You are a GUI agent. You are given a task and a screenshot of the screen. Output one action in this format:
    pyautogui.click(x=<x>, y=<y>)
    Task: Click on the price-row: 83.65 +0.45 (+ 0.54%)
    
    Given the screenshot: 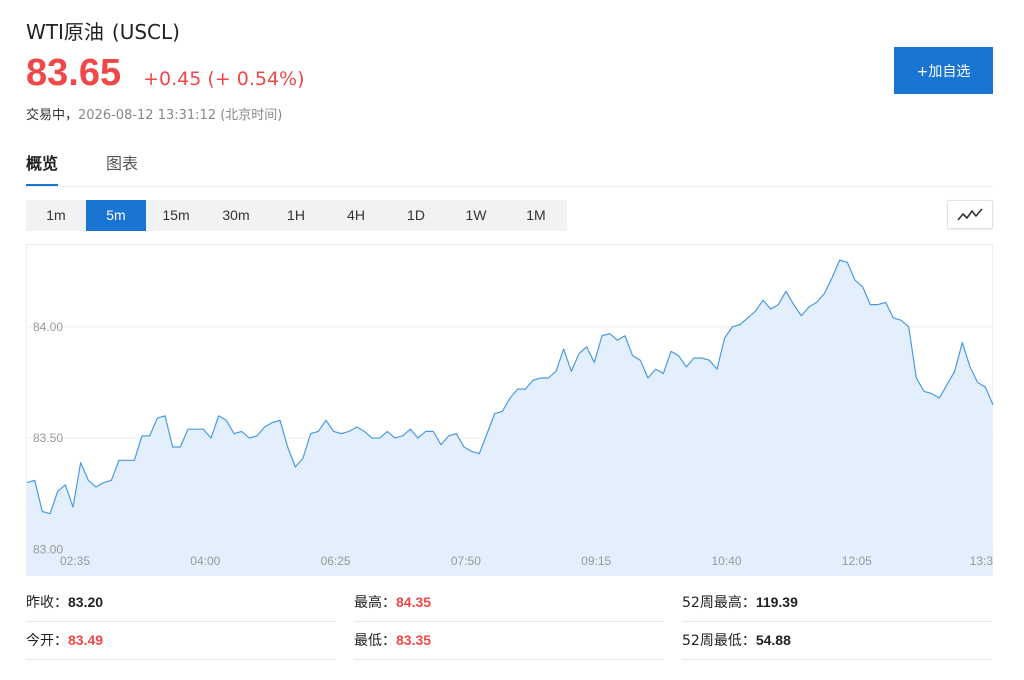 What is the action you would take?
    pyautogui.click(x=165, y=77)
    